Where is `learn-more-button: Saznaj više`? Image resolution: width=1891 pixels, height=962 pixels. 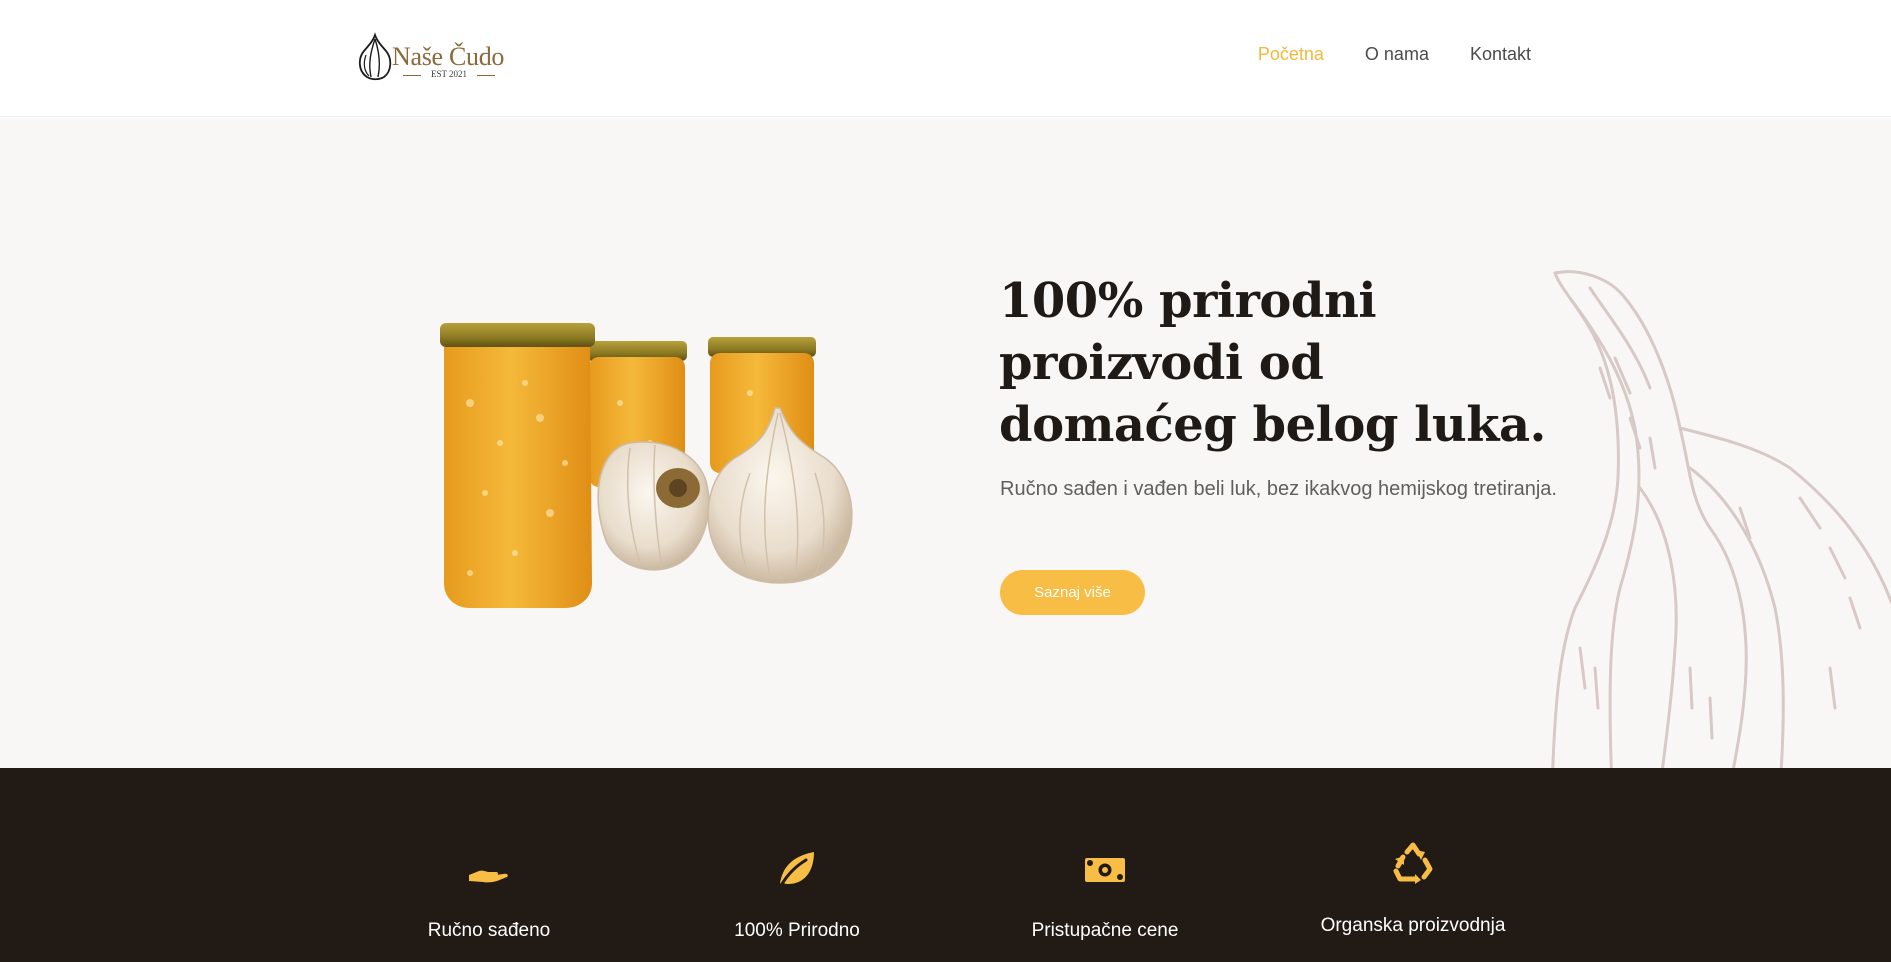 learn-more-button: Saznaj više is located at coordinates (1072, 592).